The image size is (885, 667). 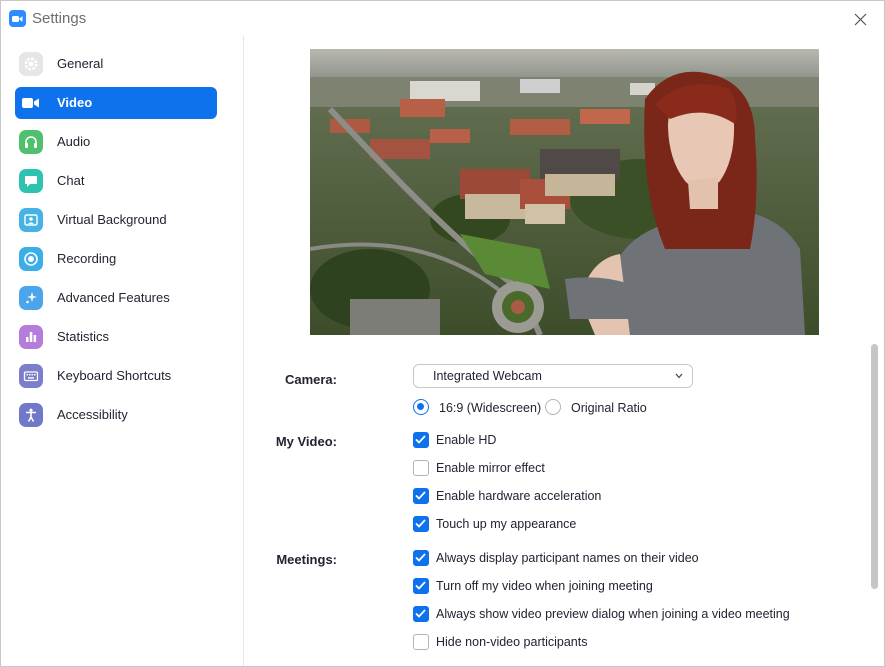 I want to click on sidebar-item-label: Video, so click(x=75, y=102).